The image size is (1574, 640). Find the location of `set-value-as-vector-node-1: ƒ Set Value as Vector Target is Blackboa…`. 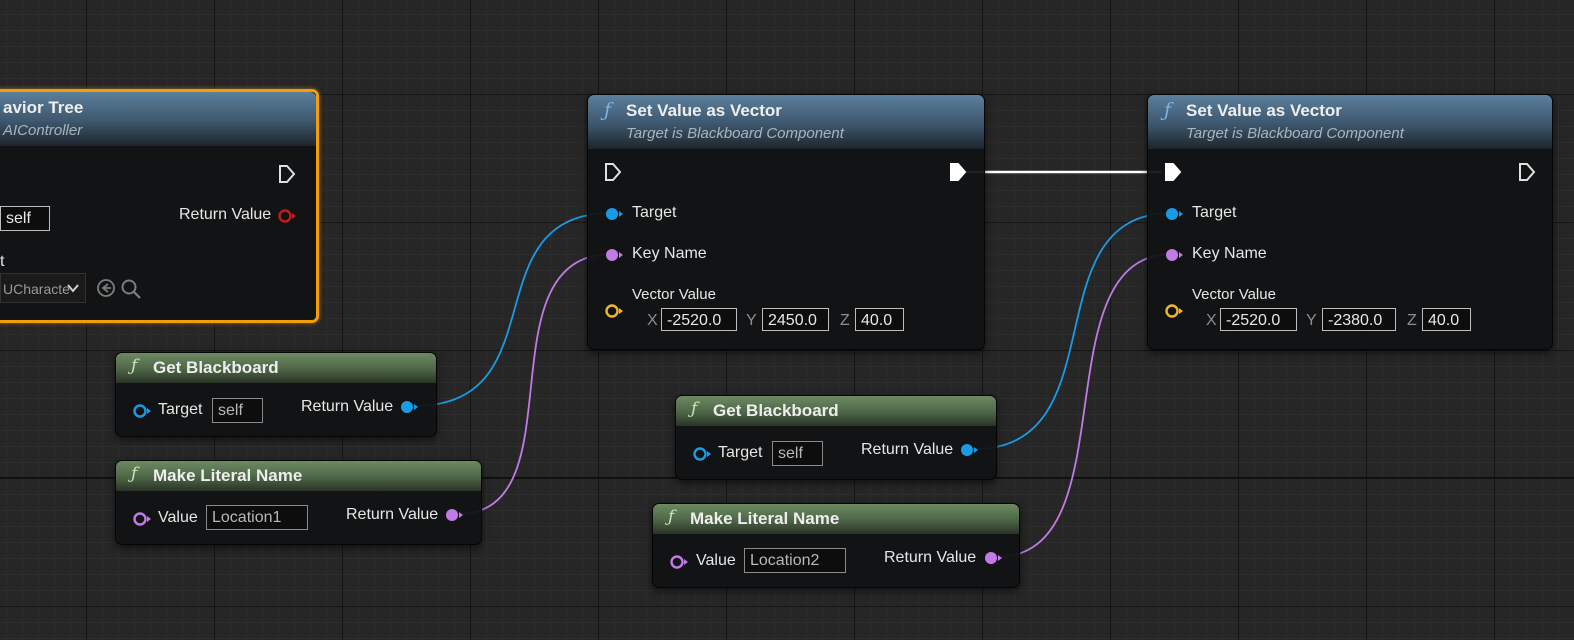

set-value-as-vector-node-1: ƒ Set Value as Vector Target is Blackboa… is located at coordinates (786, 222).